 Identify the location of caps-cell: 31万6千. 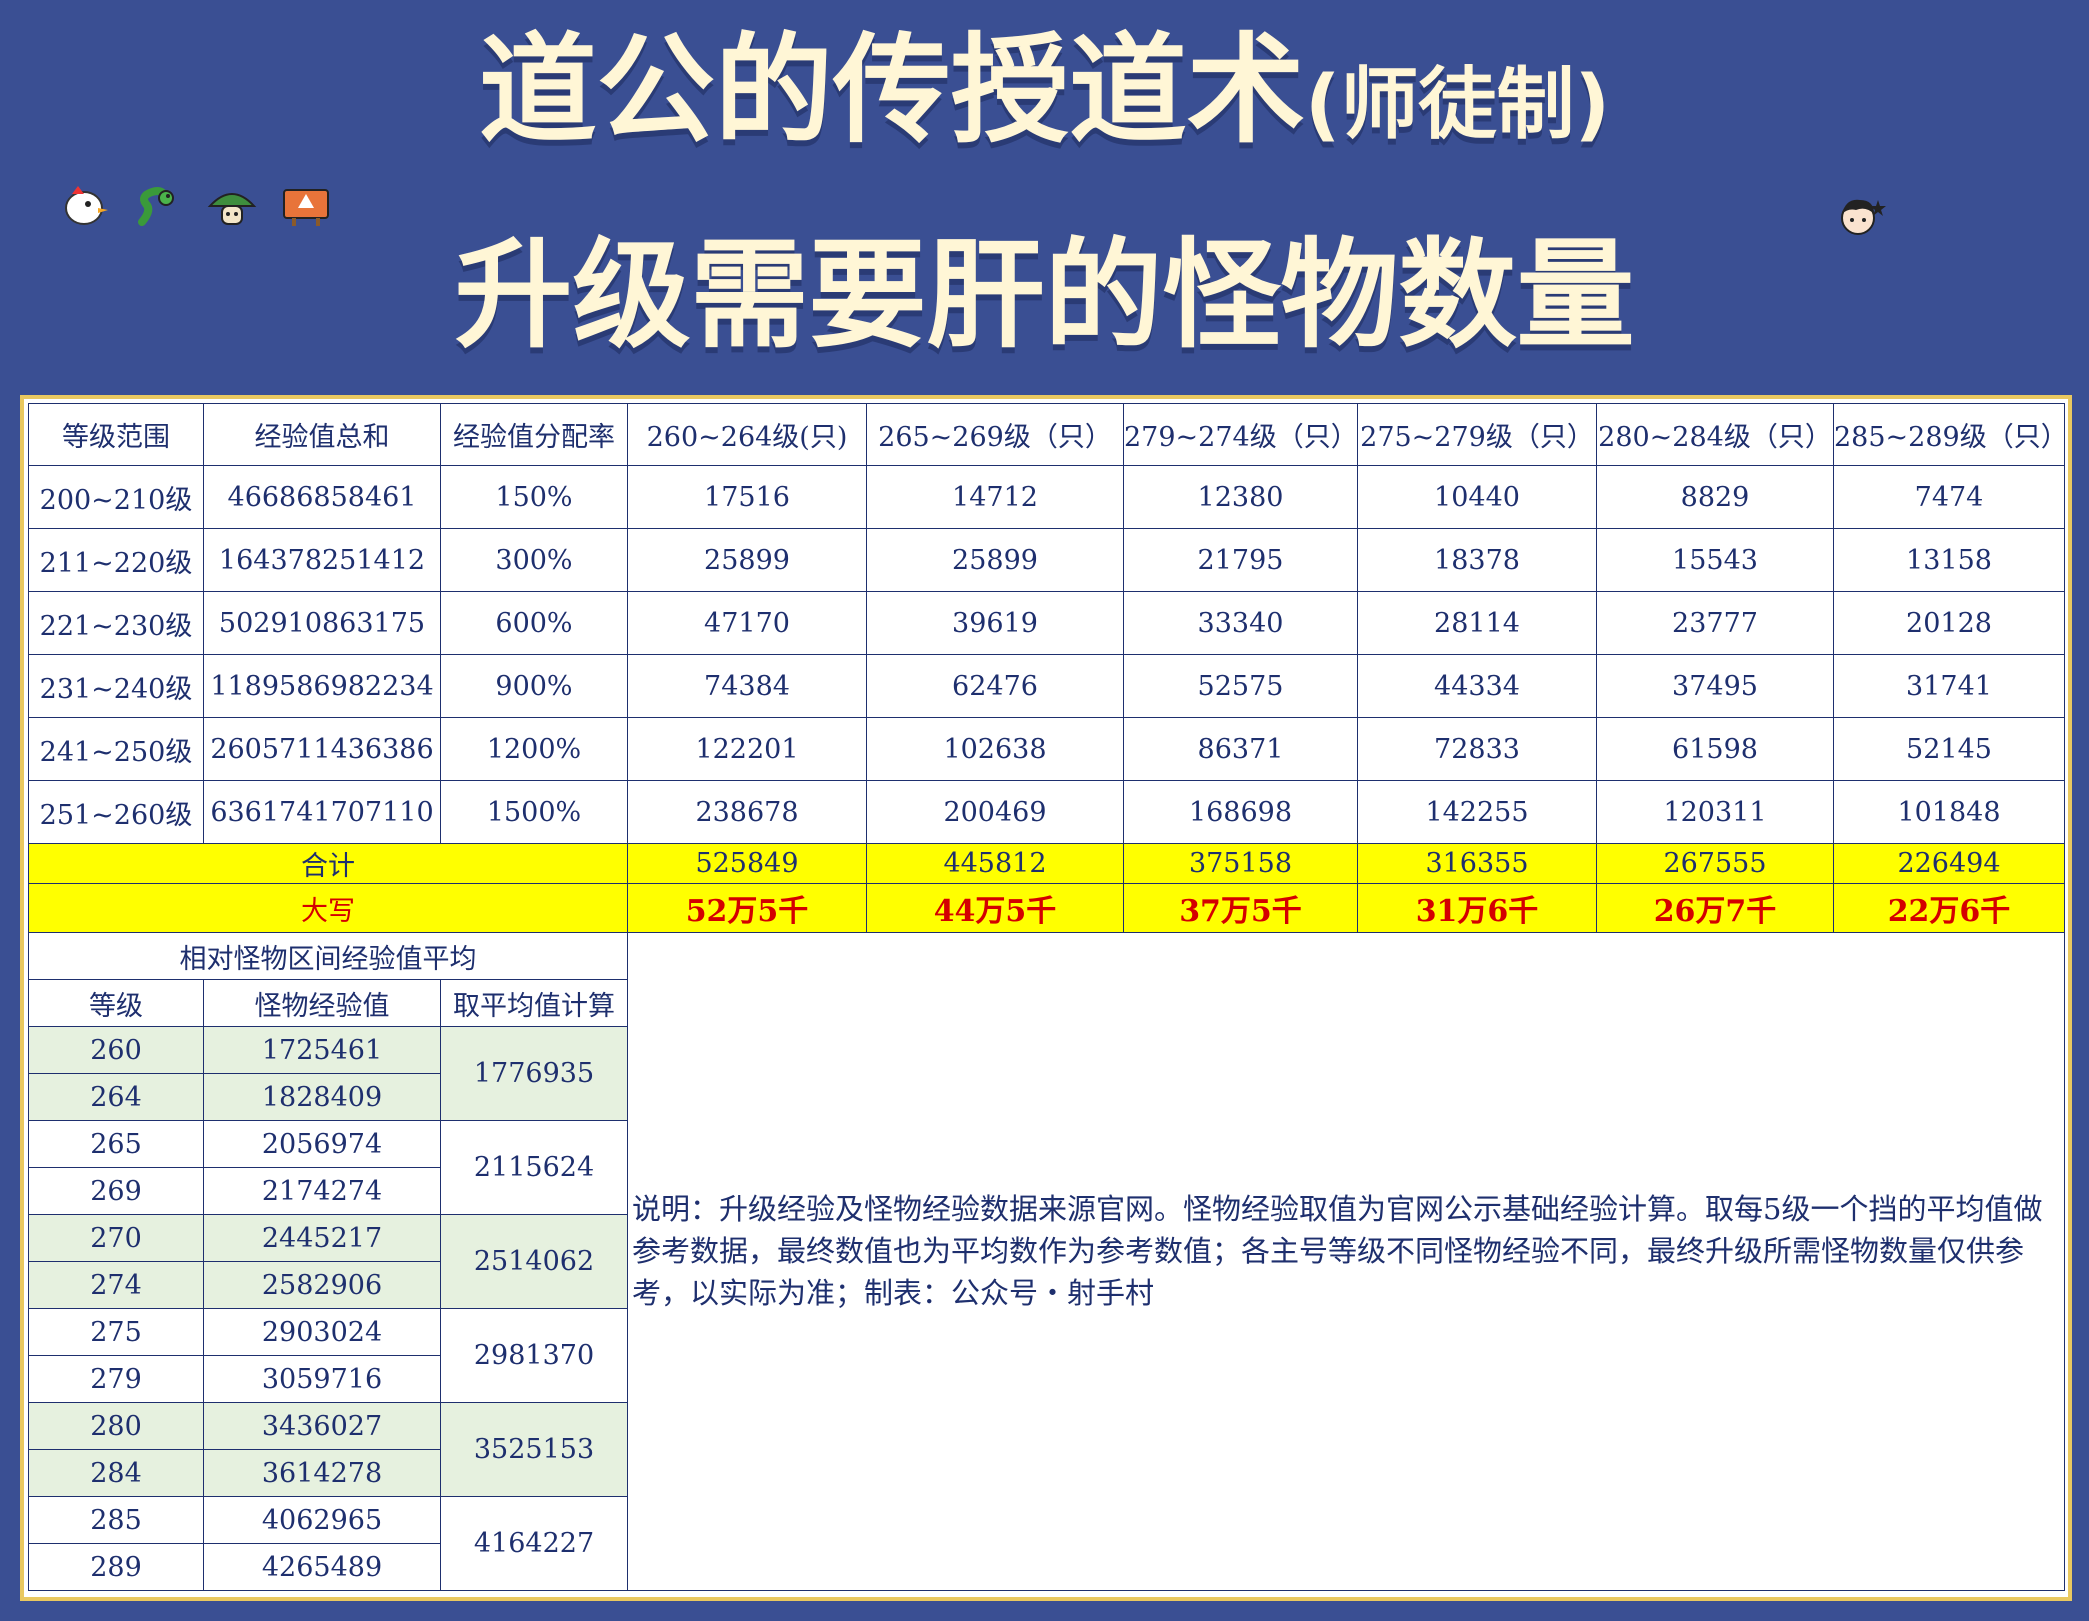
(1477, 908).